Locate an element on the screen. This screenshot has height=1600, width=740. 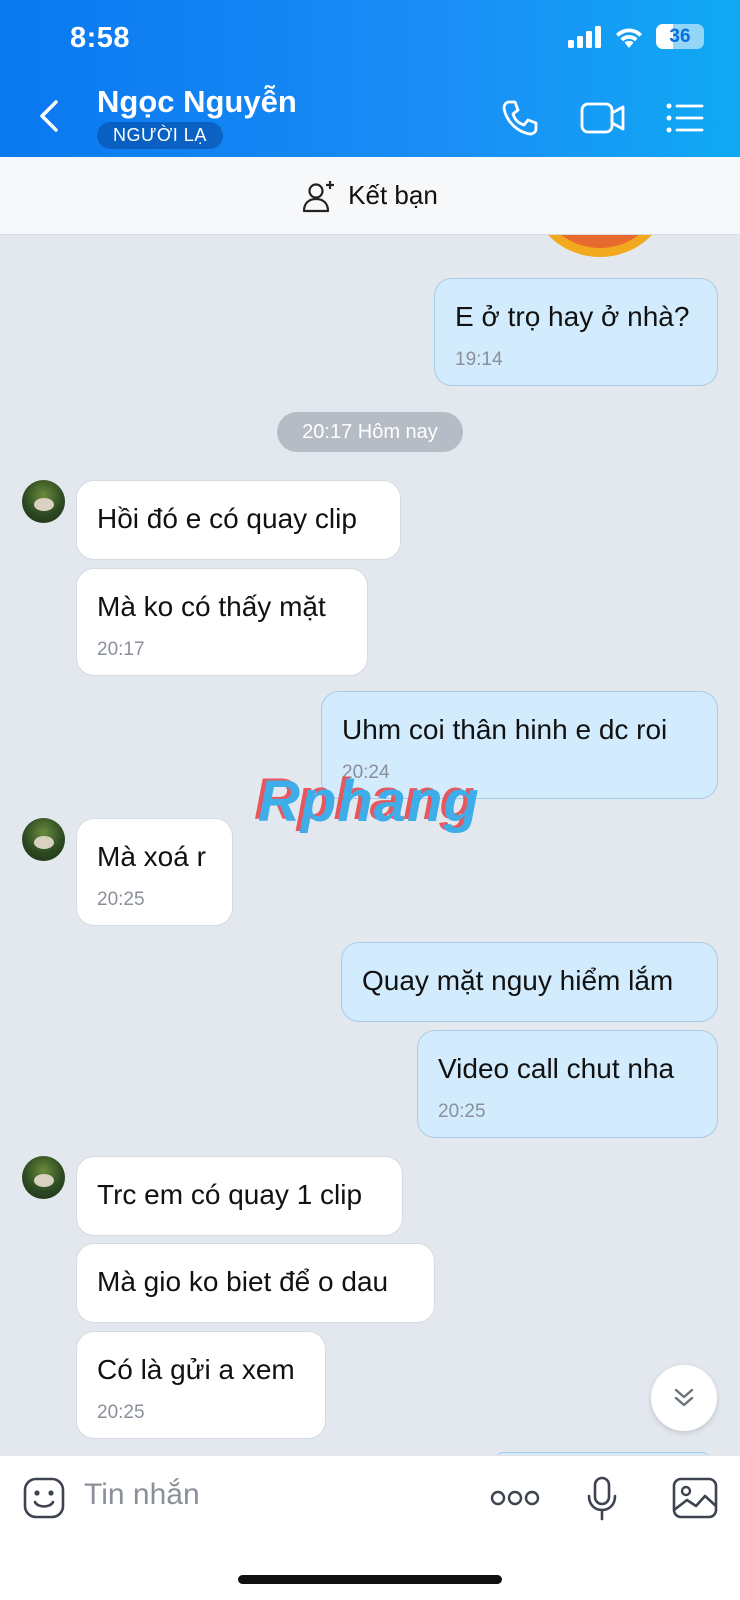
watermark: Rphang is located at coordinates (369, 801).